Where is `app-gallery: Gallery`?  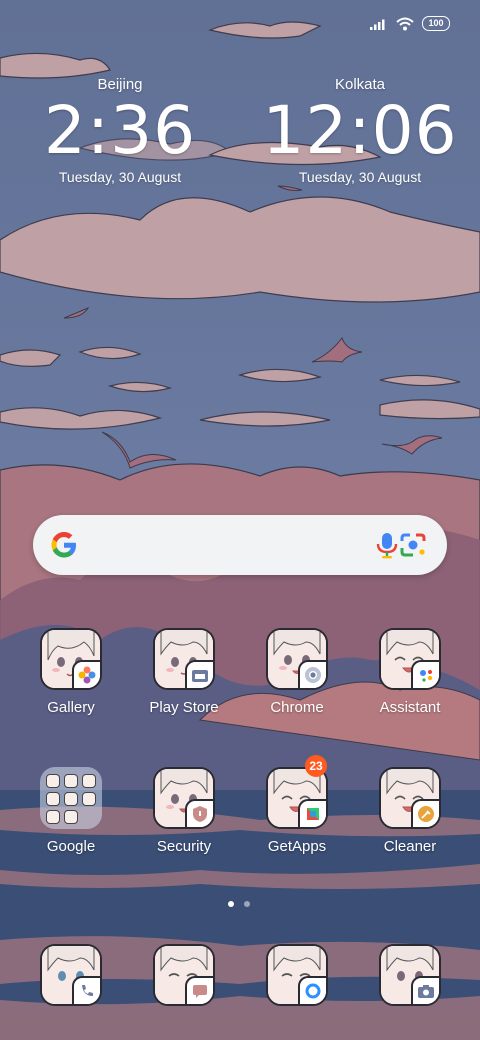 app-gallery: Gallery is located at coordinates (71, 672).